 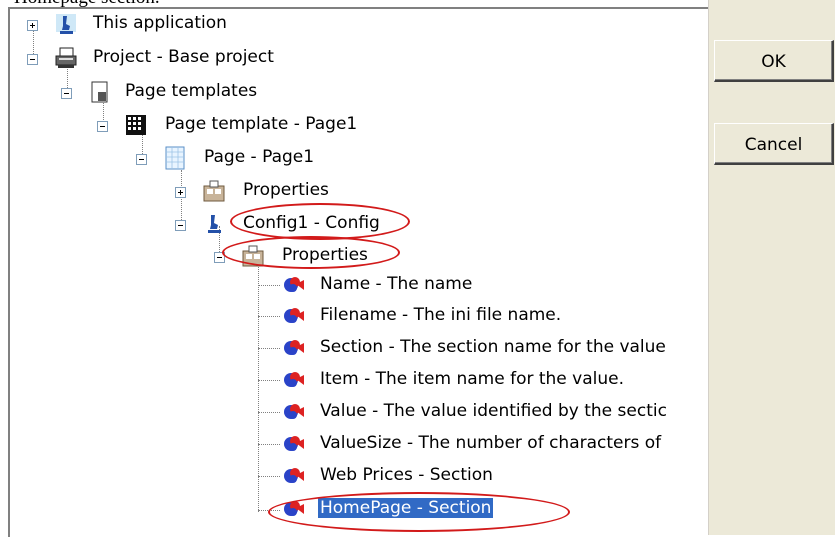 What do you see at coordinates (160, 23) in the screenshot?
I see `tree-item-label: This application` at bounding box center [160, 23].